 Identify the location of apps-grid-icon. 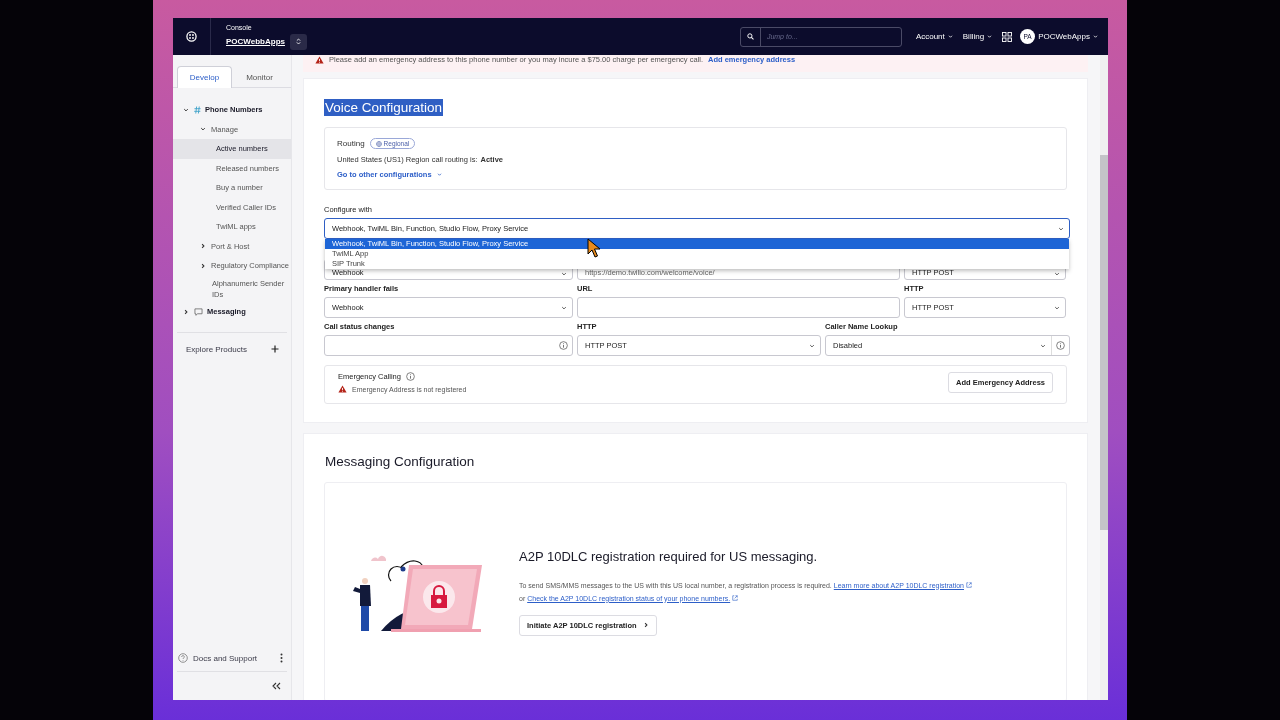
(1007, 36).